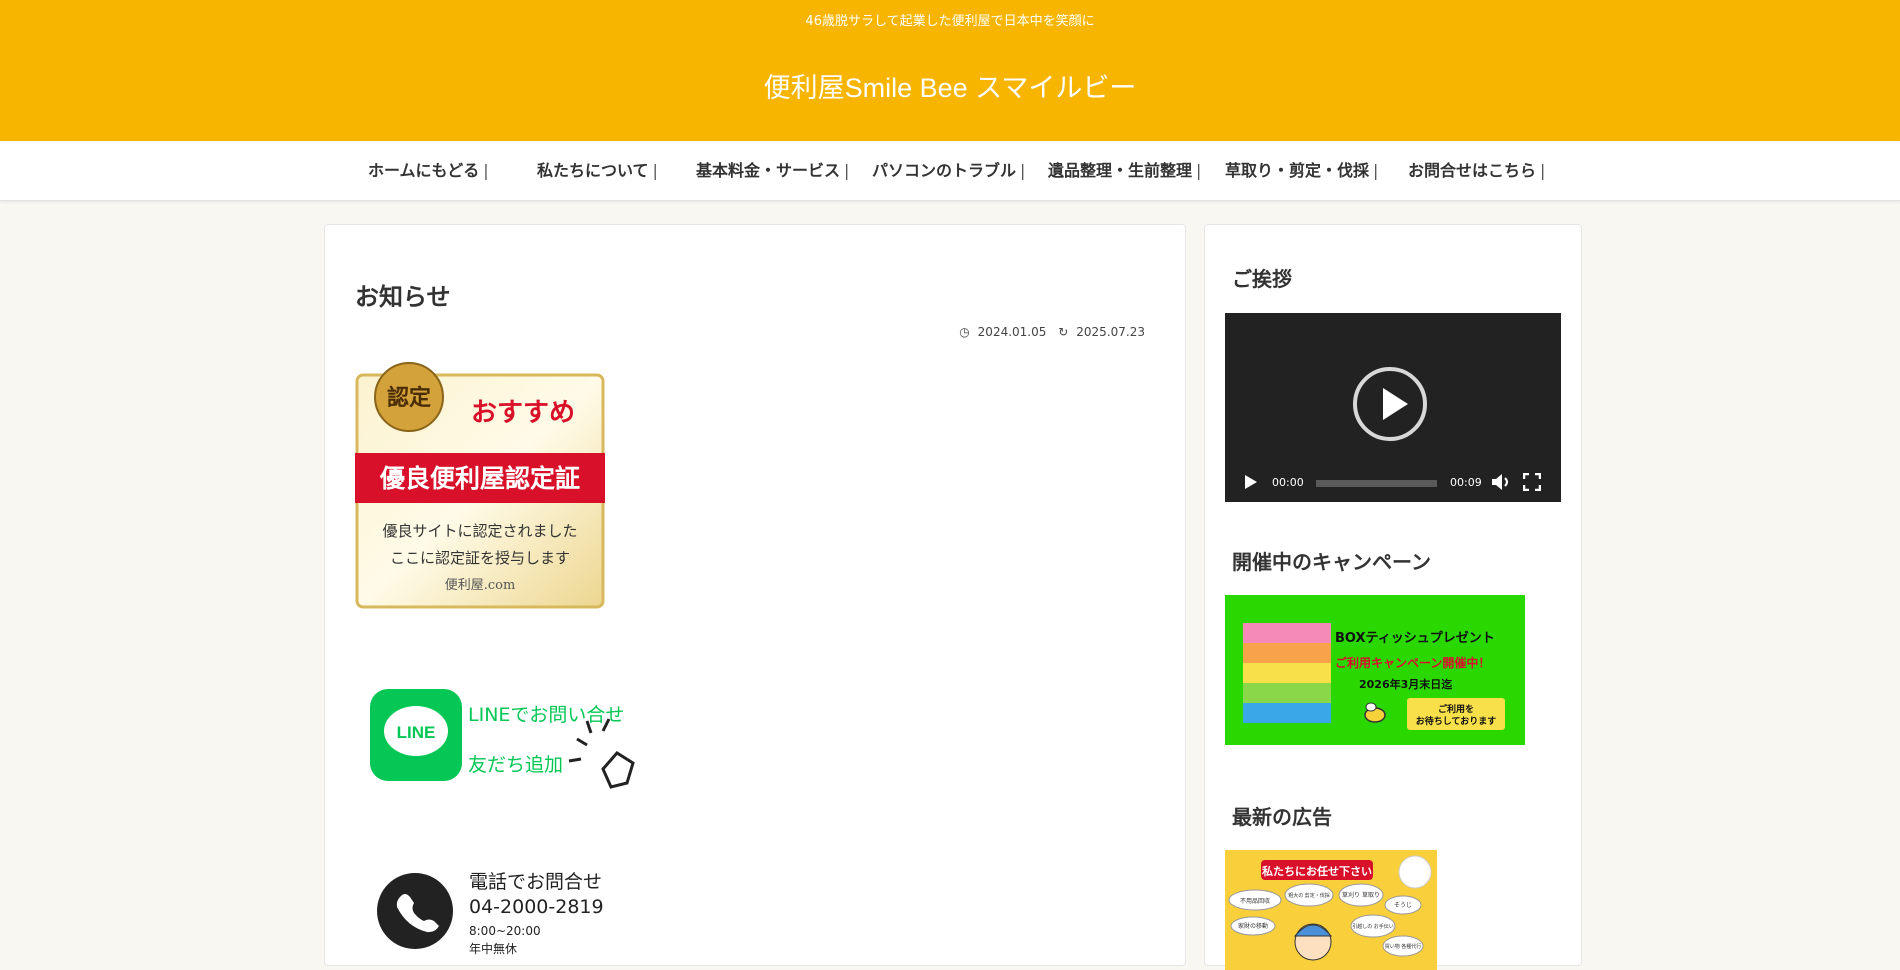 The height and width of the screenshot is (970, 1900). I want to click on phone-contact-banner: 電話でお問合せ 04-2000-2819 8:00~20:00 年中無休, so click(505, 910).